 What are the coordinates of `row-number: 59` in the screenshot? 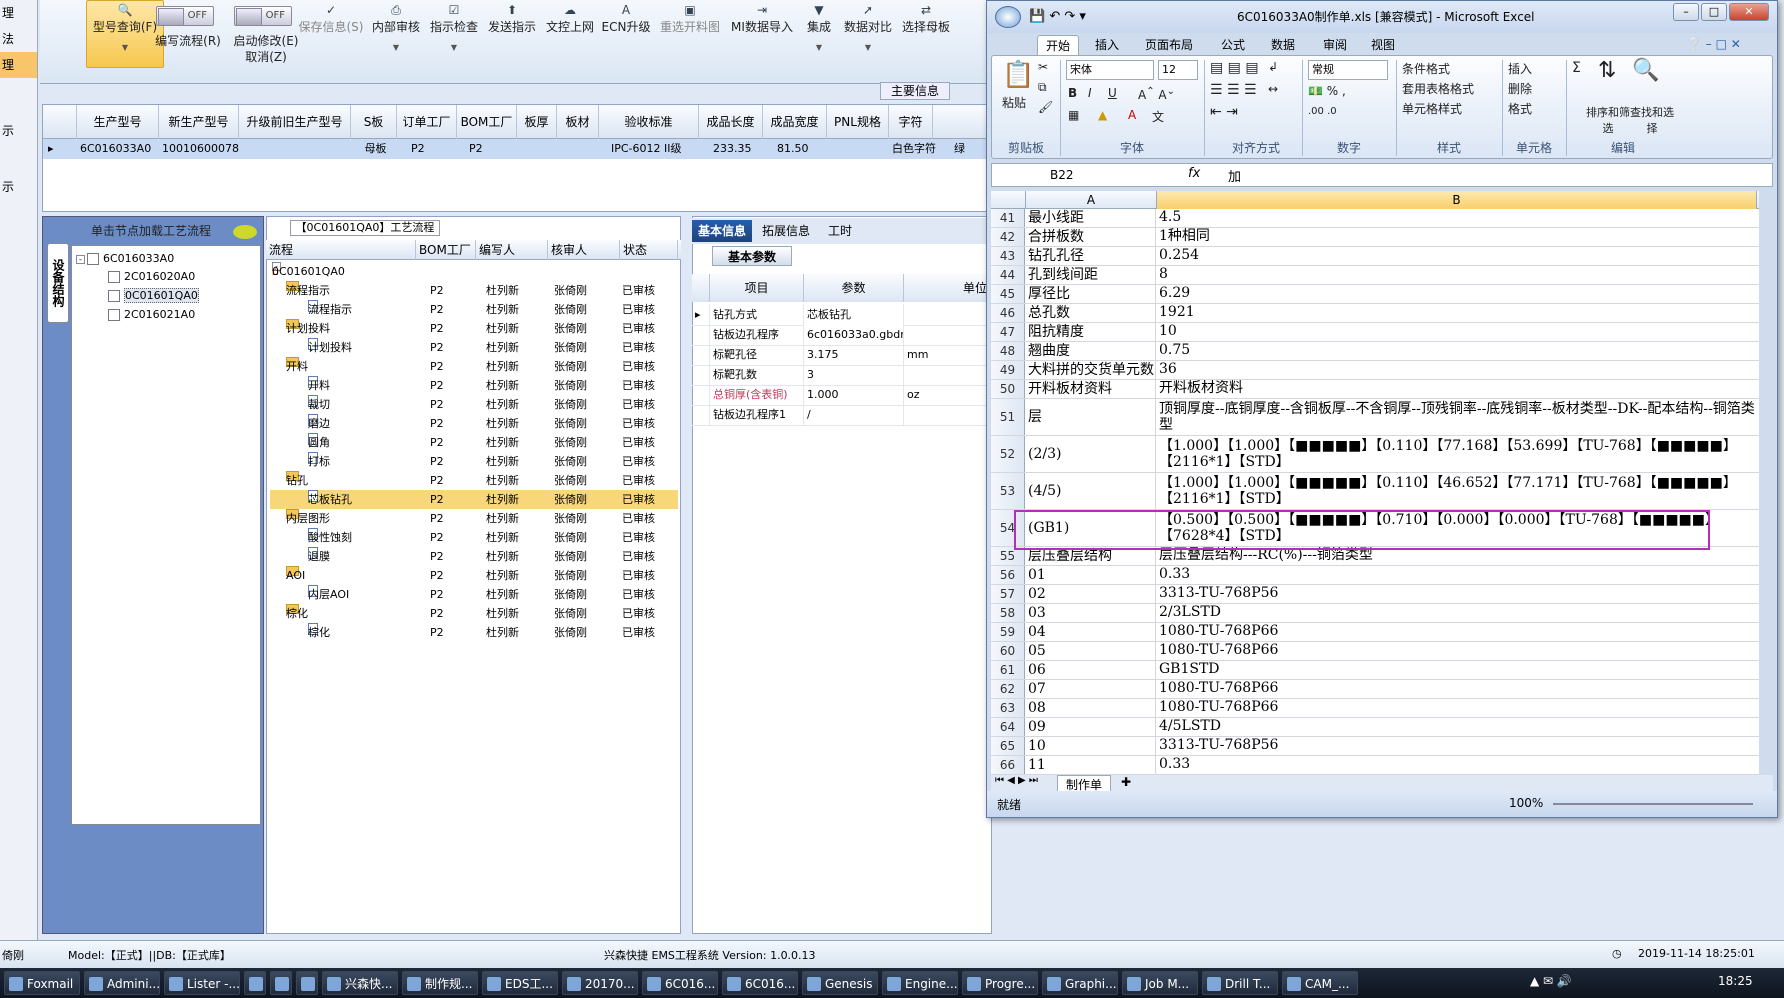 It's located at (1008, 632).